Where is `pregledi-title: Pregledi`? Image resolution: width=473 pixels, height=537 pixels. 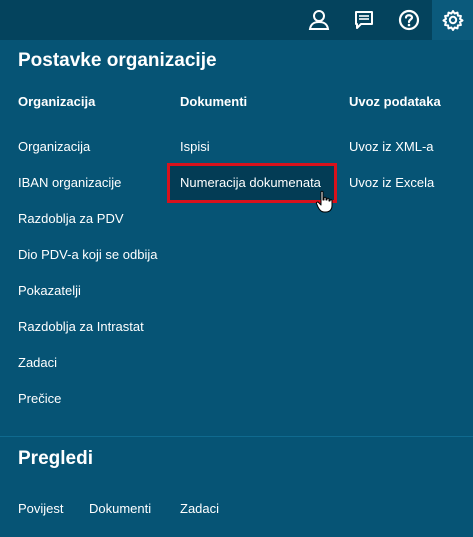 pregledi-title: Pregledi is located at coordinates (55, 458).